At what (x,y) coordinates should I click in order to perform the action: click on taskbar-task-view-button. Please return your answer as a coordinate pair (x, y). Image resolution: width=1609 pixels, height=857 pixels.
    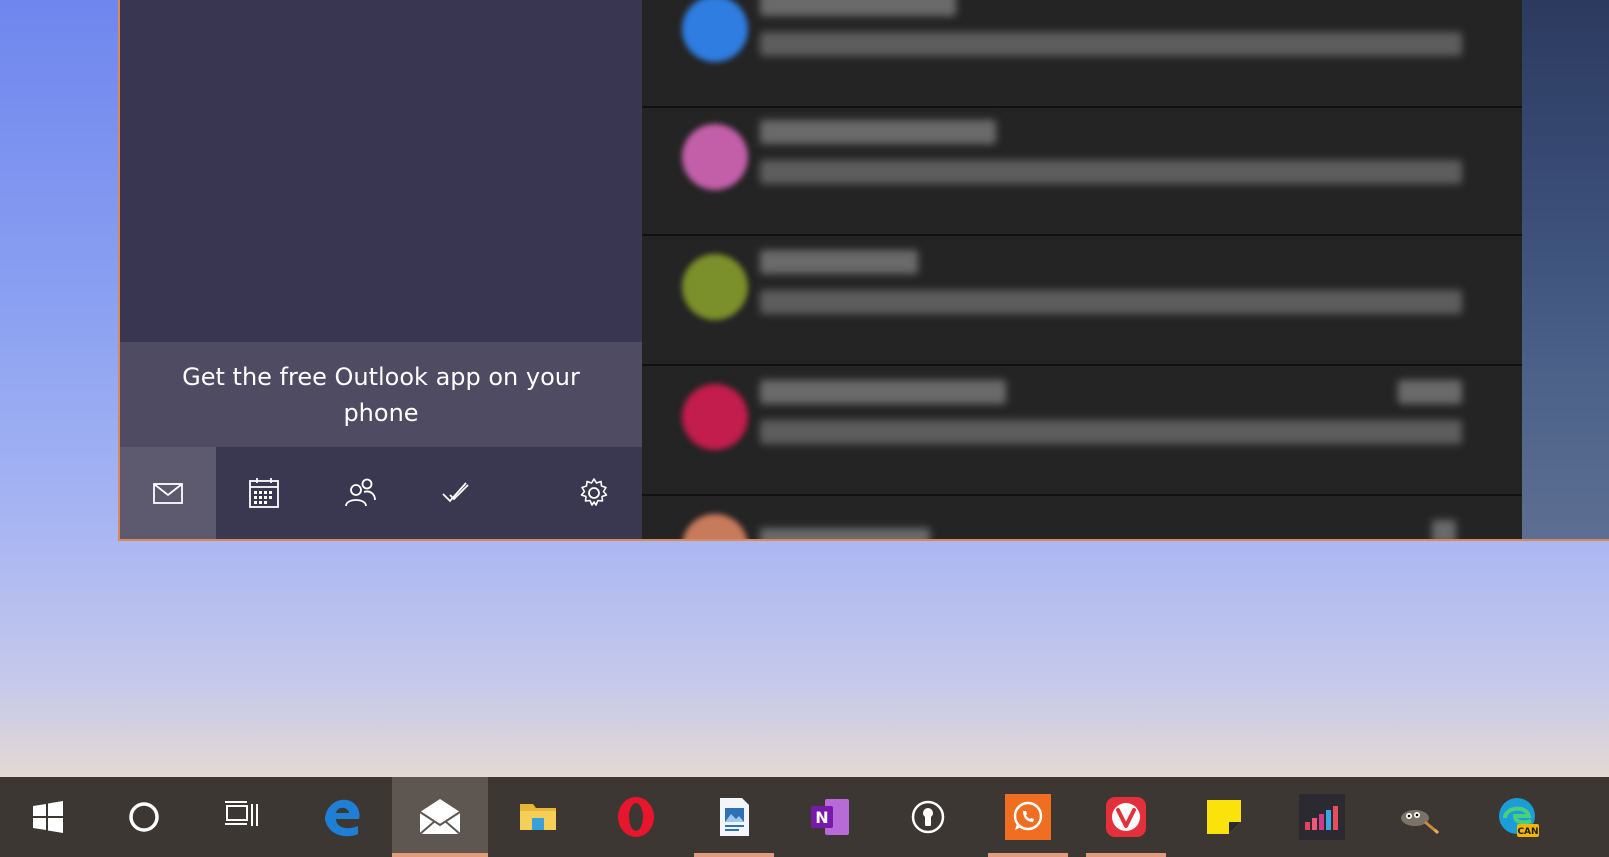
    Looking at the image, I should click on (240, 817).